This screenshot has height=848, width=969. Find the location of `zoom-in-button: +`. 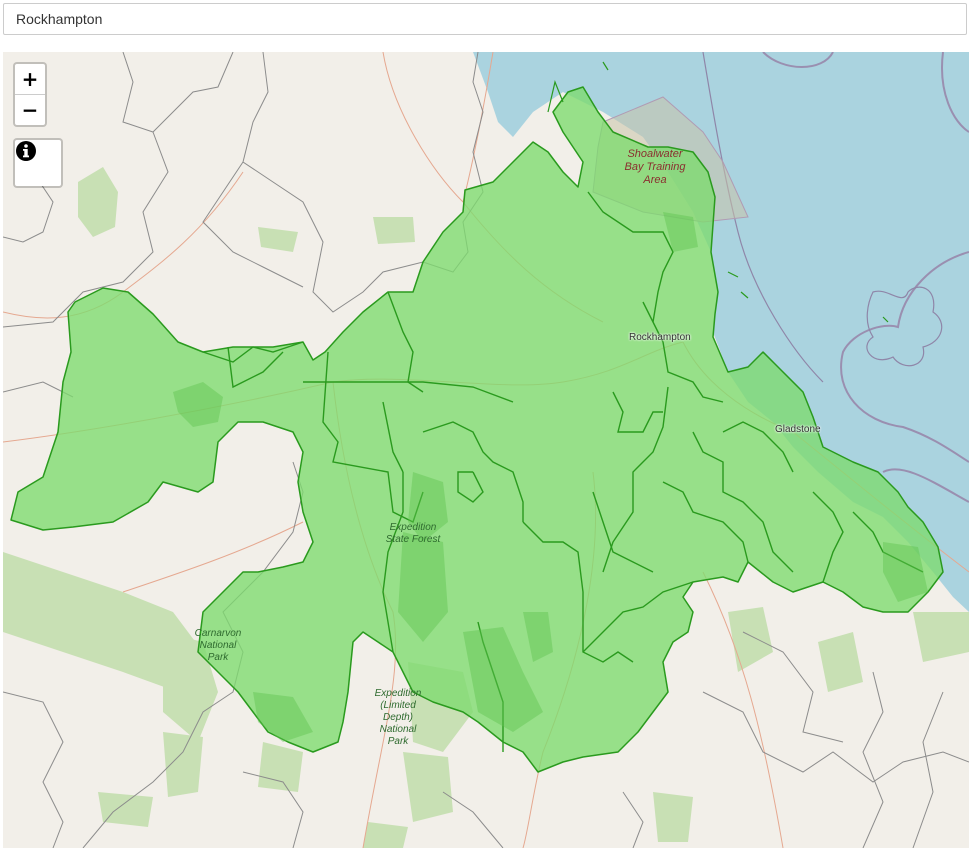

zoom-in-button: + is located at coordinates (30, 79).